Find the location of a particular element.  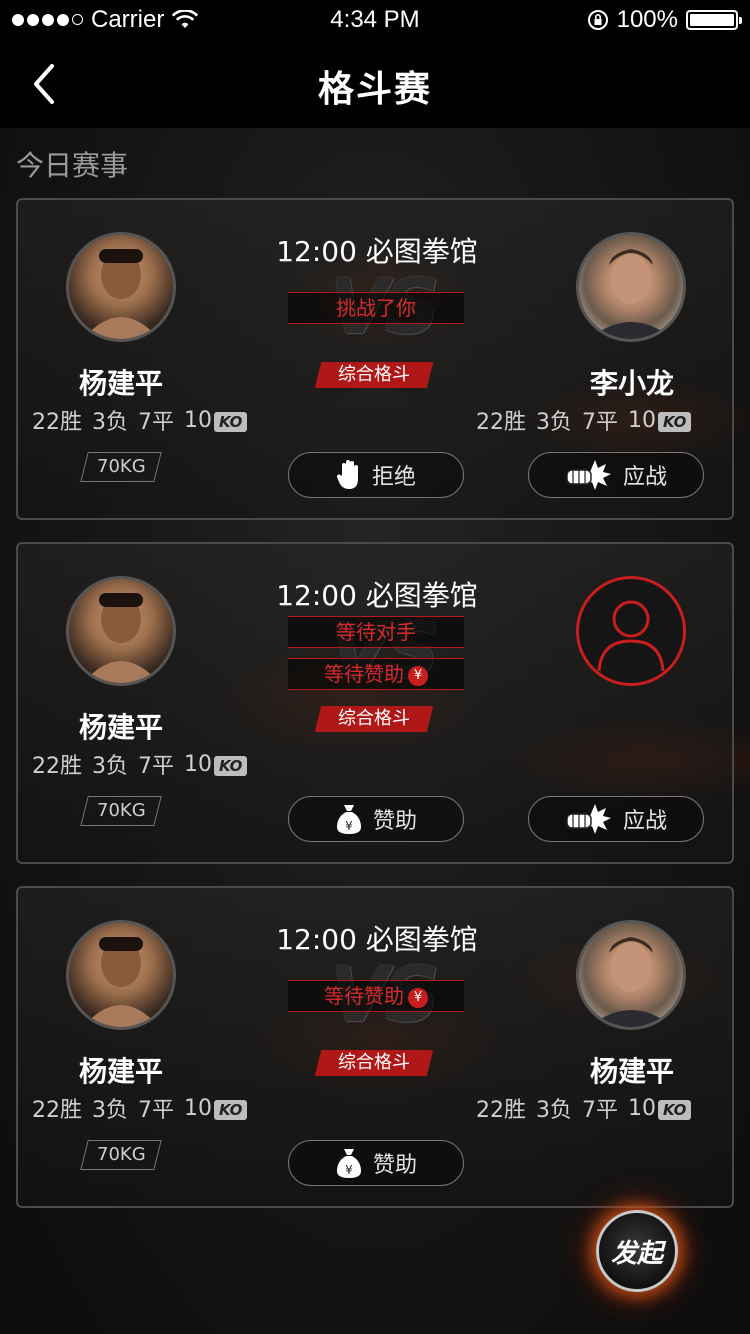

page-title: 格斗赛 is located at coordinates (374, 89).